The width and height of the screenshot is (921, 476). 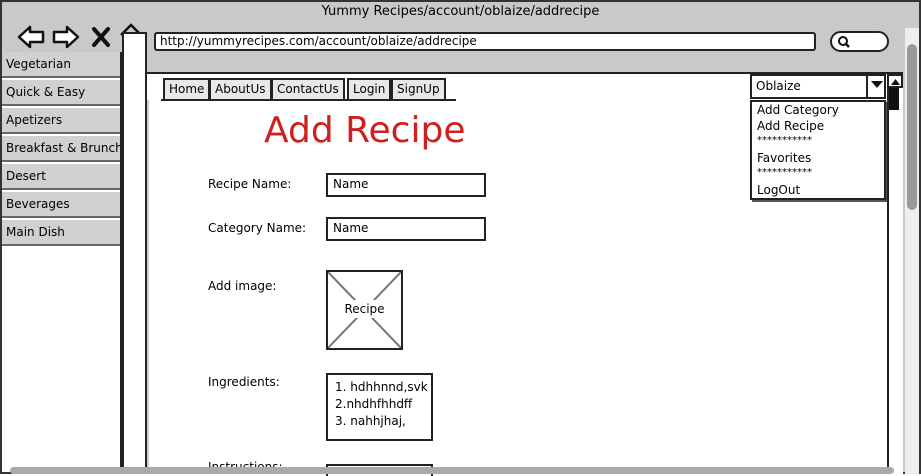 I want to click on recipe-name-label: Recipe Name:, so click(x=250, y=184).